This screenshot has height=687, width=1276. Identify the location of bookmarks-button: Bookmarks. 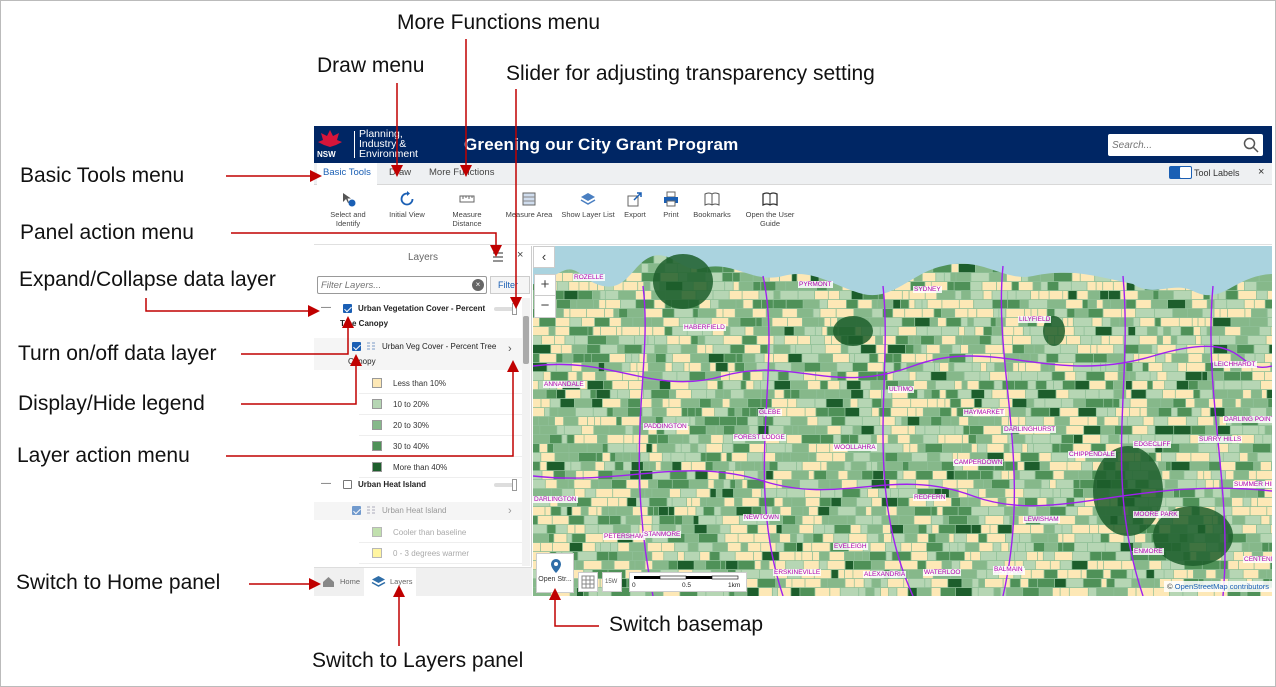
(712, 205).